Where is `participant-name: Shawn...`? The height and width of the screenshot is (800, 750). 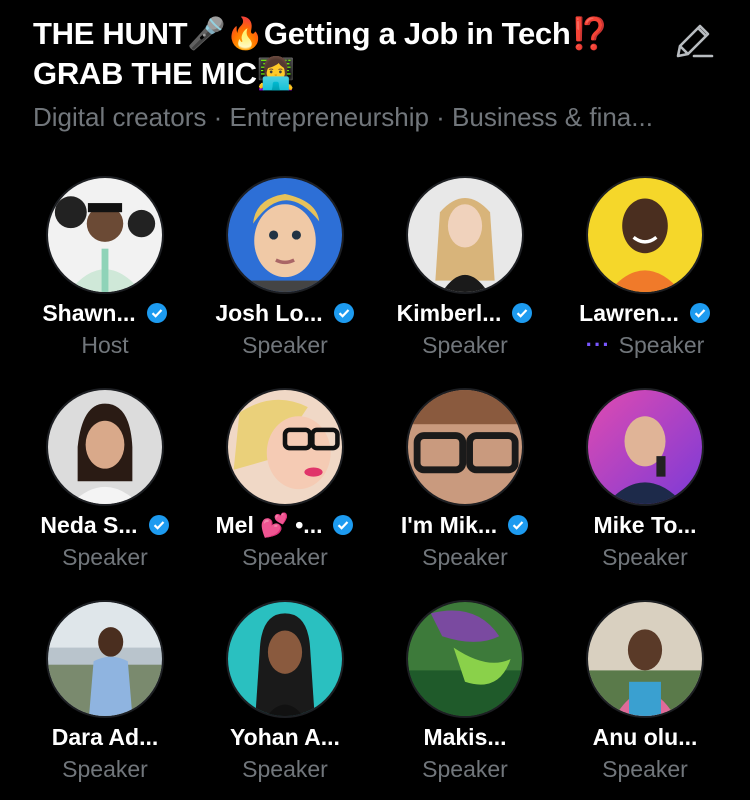
participant-name: Shawn... is located at coordinates (89, 312).